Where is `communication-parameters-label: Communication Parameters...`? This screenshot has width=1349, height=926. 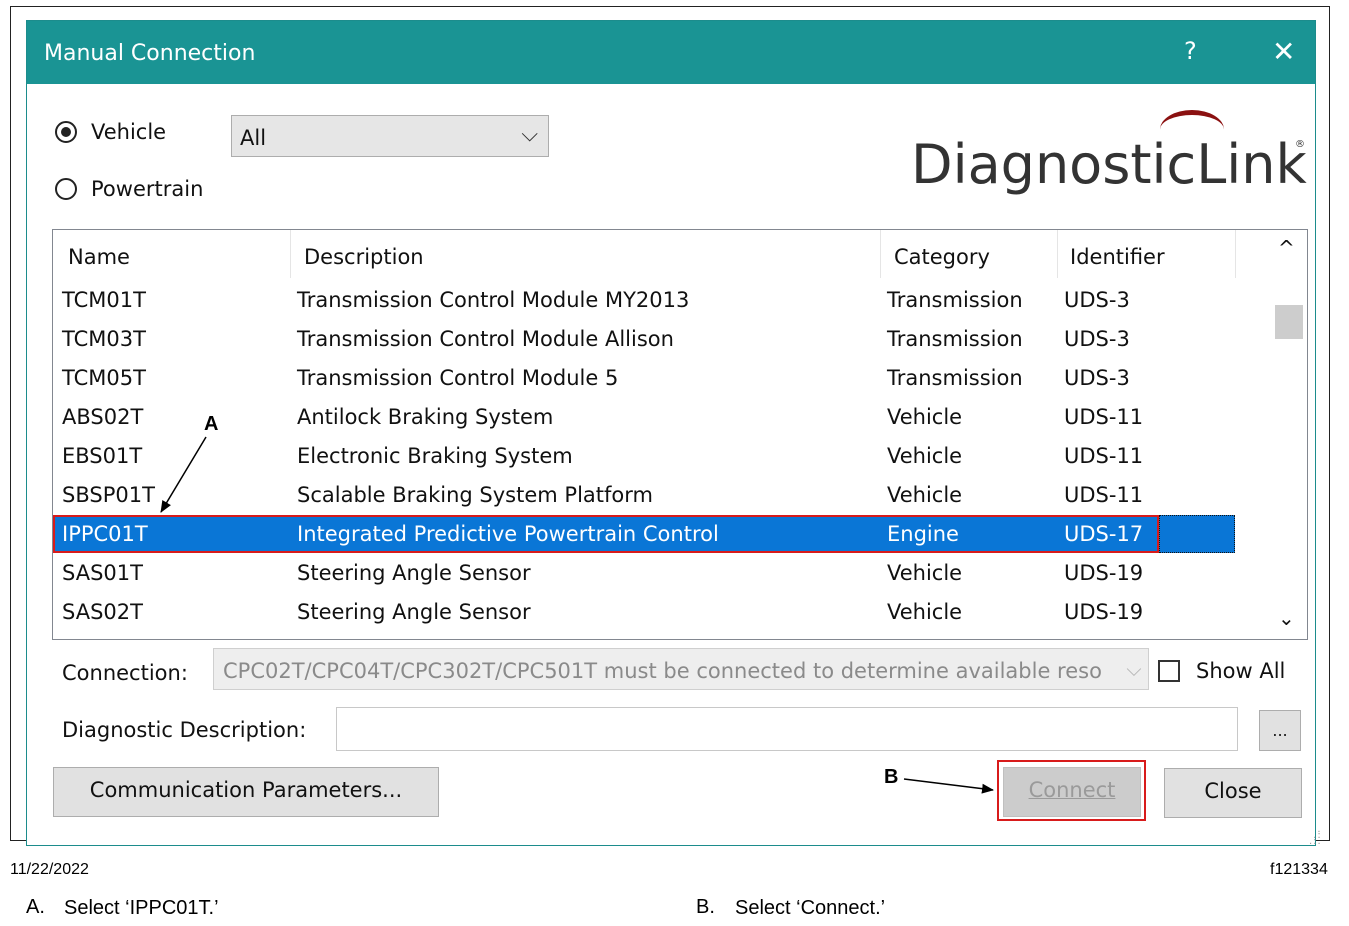 communication-parameters-label: Communication Parameters... is located at coordinates (246, 790).